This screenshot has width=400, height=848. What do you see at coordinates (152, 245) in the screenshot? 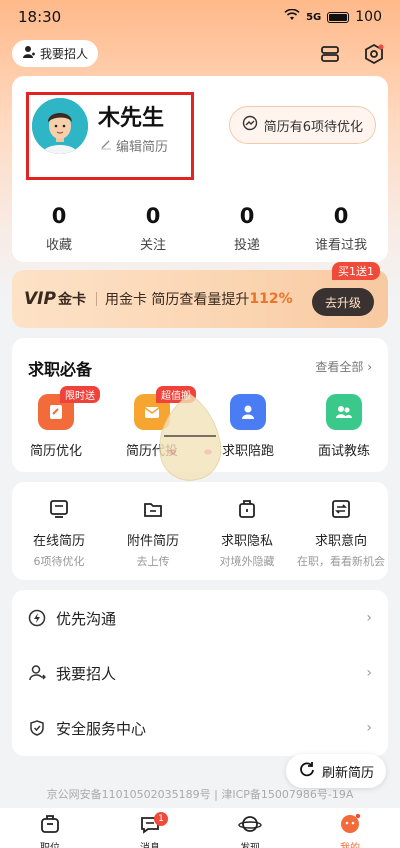
I see `stat-label: 关注` at bounding box center [152, 245].